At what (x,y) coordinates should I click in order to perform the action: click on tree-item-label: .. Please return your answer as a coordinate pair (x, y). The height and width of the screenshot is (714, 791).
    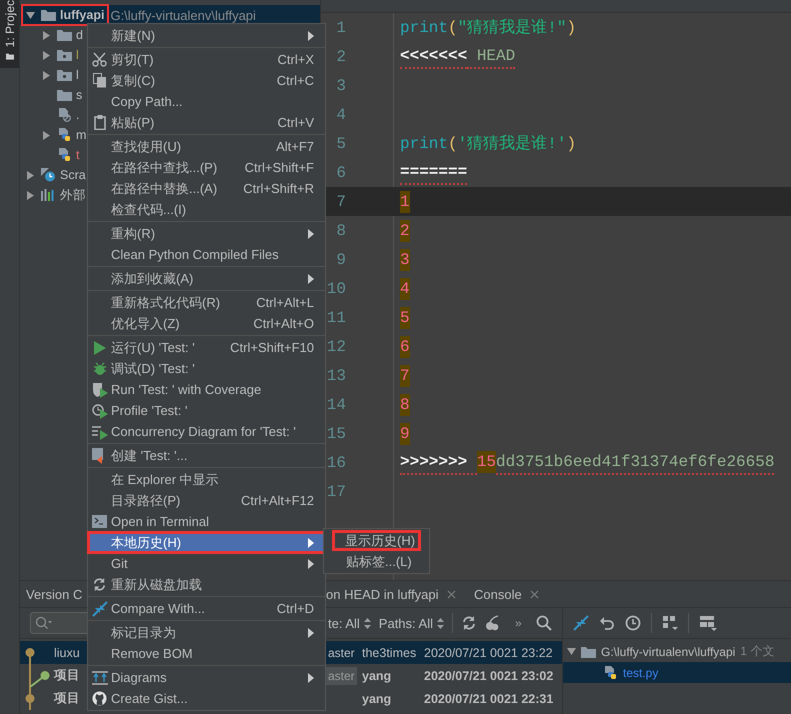
    Looking at the image, I should click on (78, 115).